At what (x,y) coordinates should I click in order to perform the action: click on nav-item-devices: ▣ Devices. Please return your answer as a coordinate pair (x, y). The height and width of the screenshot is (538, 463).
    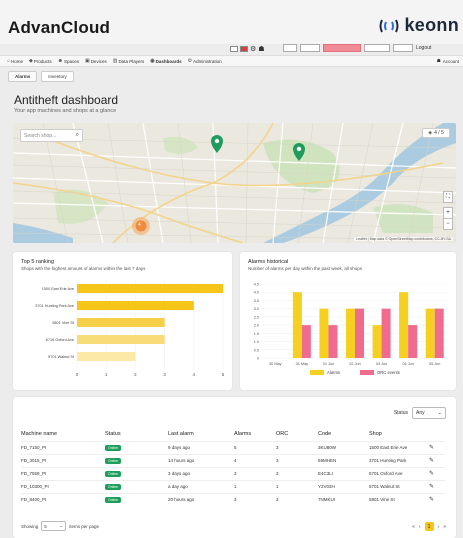
    Looking at the image, I should click on (96, 61).